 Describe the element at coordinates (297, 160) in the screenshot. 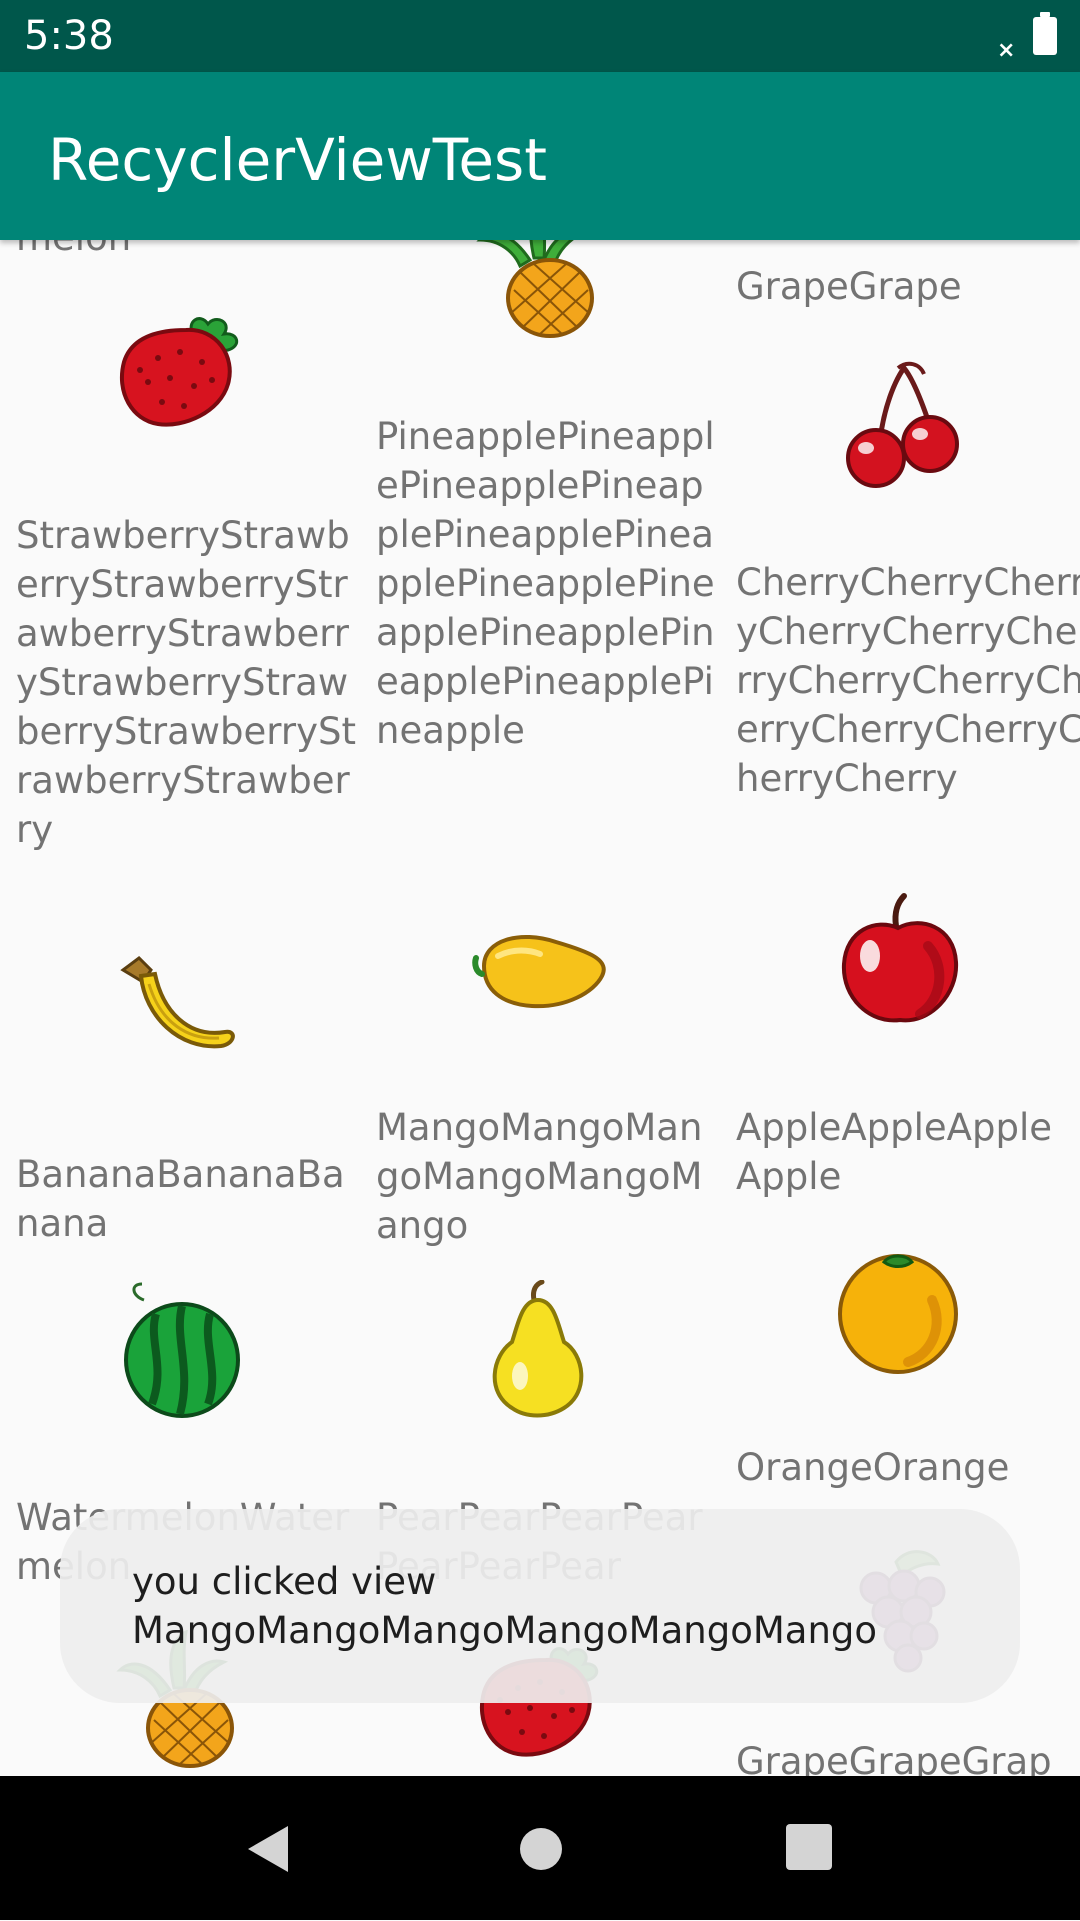

I see `app-title: RecyclerViewTest` at that location.